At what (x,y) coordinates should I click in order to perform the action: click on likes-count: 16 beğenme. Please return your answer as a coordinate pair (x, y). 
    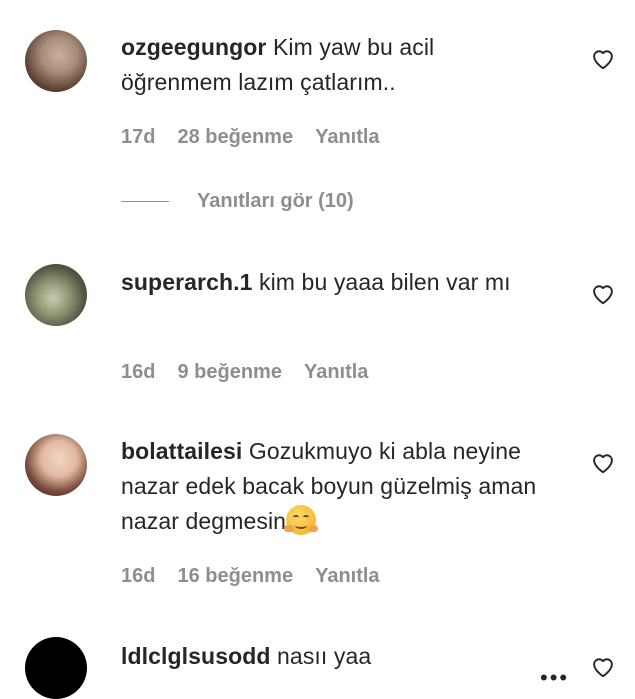
    Looking at the image, I should click on (235, 576).